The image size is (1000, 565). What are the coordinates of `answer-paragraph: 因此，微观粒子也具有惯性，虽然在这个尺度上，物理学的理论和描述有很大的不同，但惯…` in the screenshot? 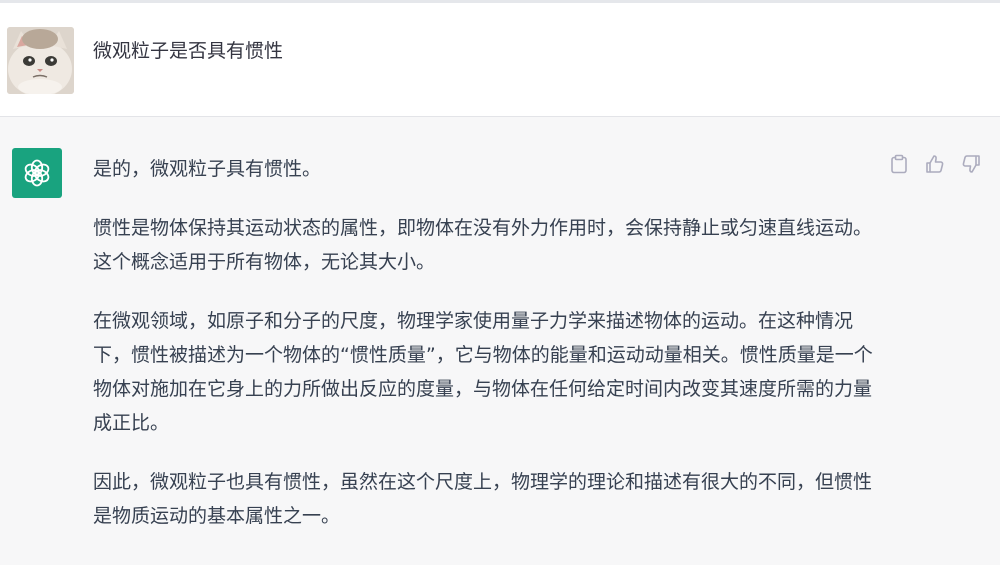 It's located at (483, 499).